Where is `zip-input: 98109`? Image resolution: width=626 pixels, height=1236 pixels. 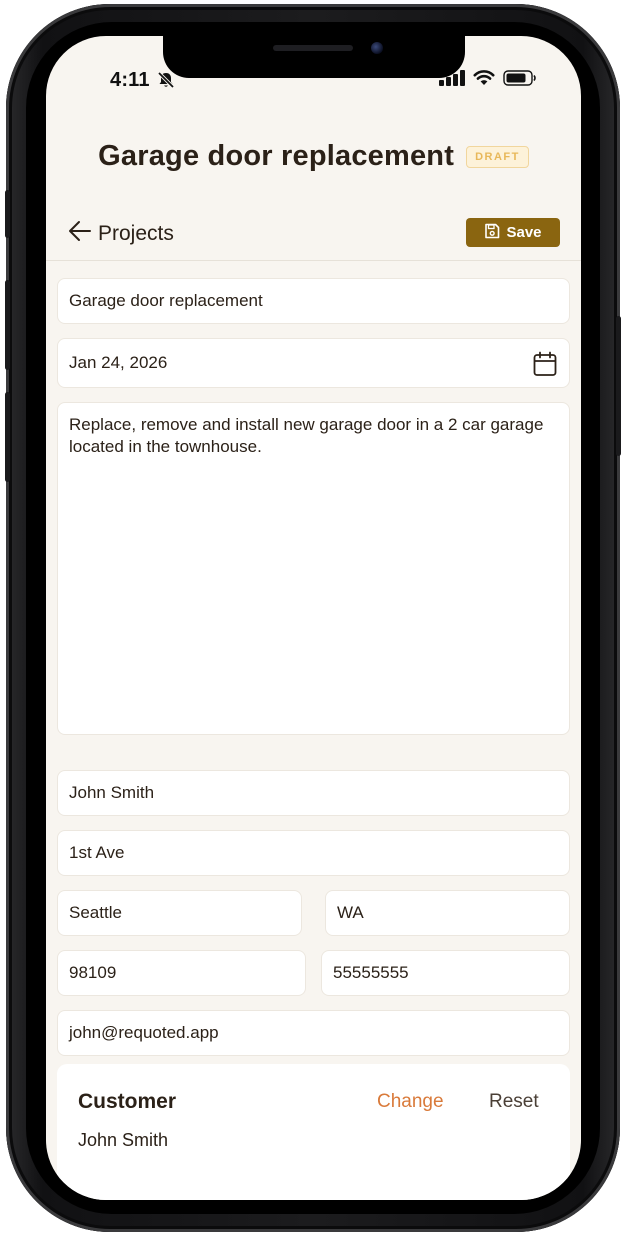
zip-input: 98109 is located at coordinates (181, 973).